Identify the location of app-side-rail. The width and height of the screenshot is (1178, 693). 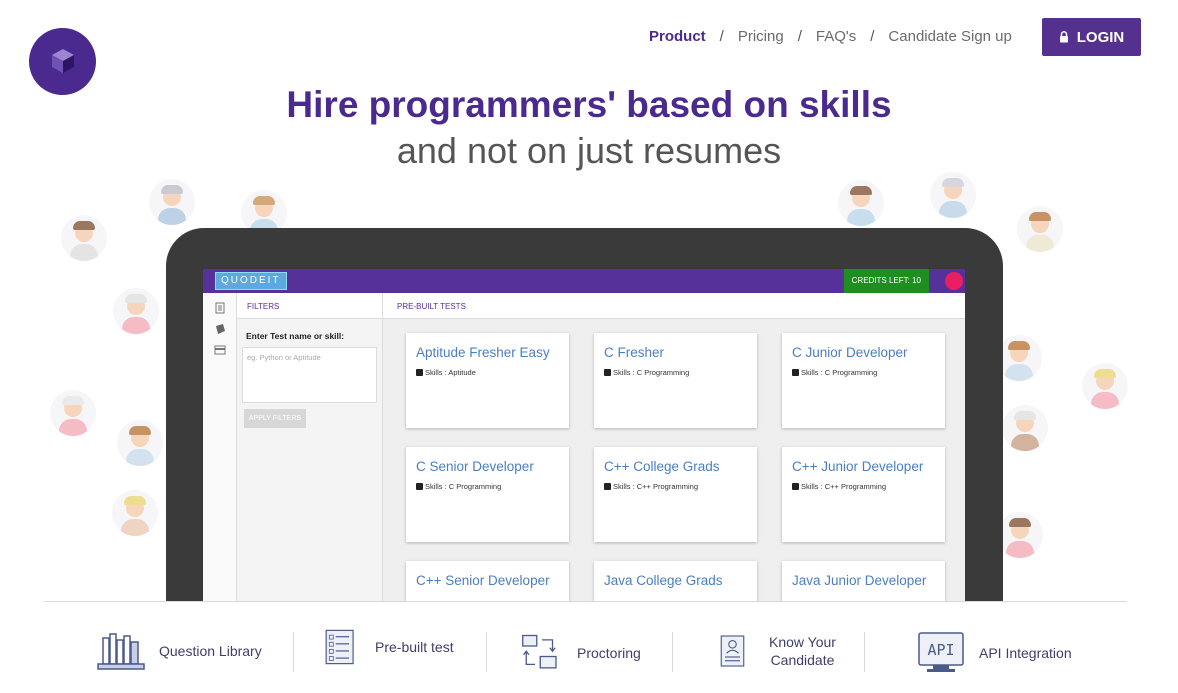
(220, 447).